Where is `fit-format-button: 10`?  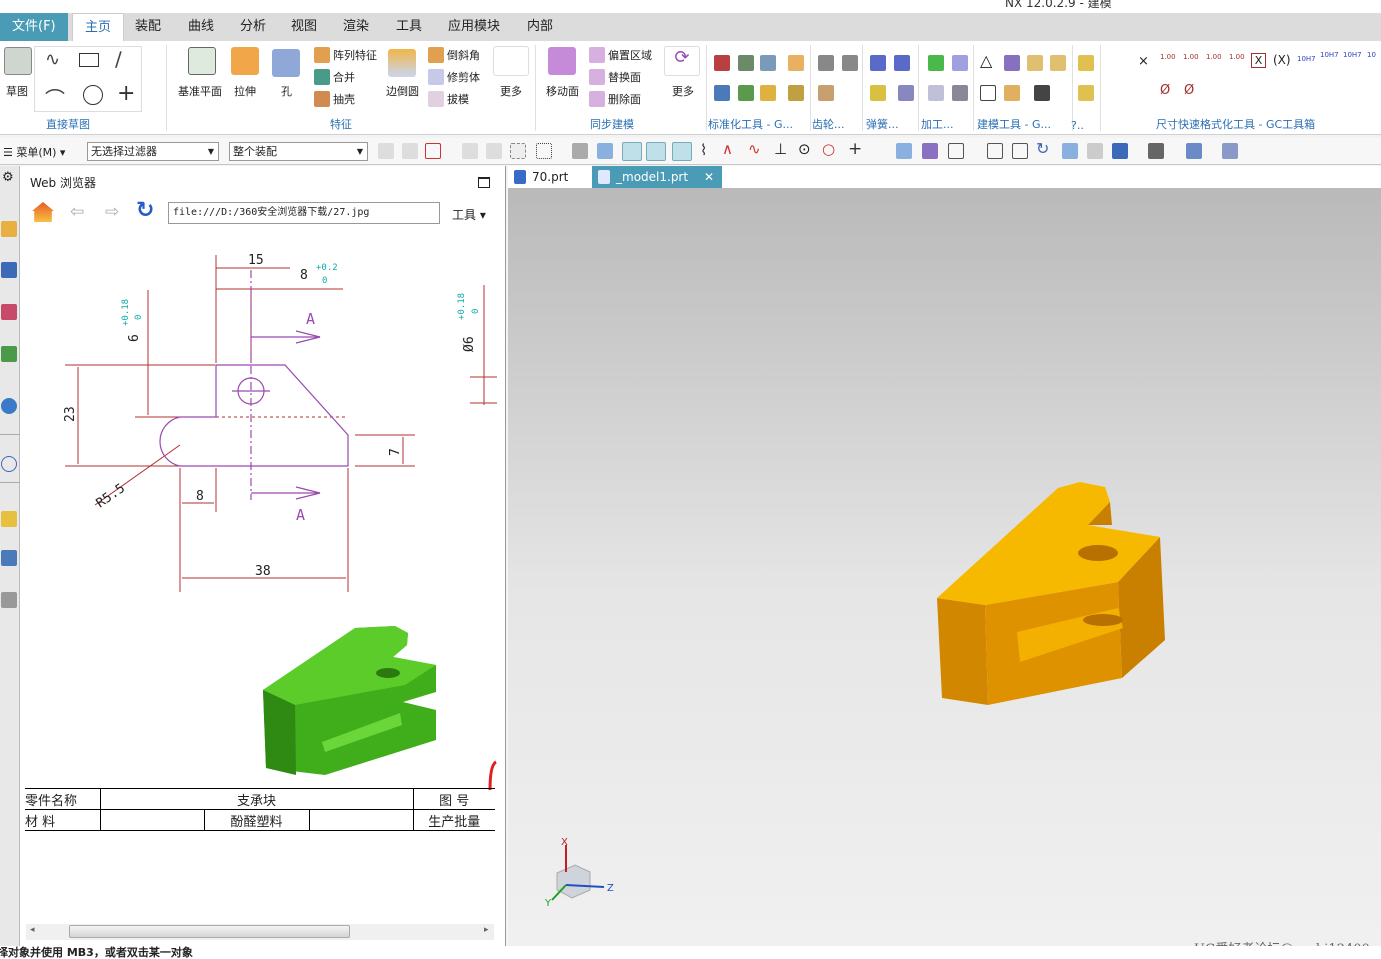
fit-format-button: 10 is located at coordinates (1371, 55).